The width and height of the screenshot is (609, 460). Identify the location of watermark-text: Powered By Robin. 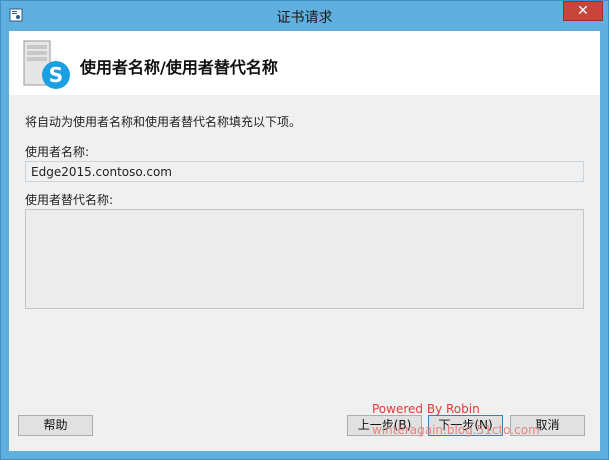
(426, 409).